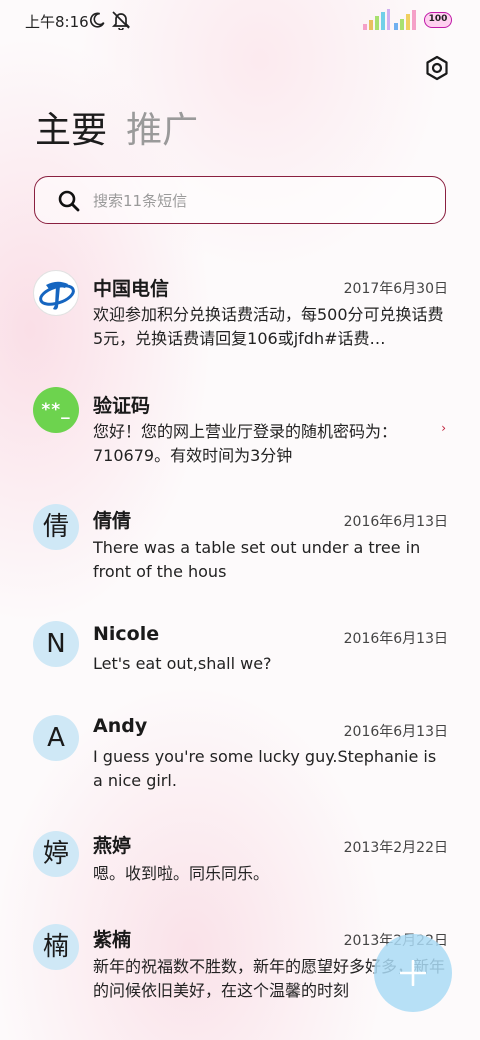  Describe the element at coordinates (56, 293) in the screenshot. I see `china-telecom-logo-icon` at that location.